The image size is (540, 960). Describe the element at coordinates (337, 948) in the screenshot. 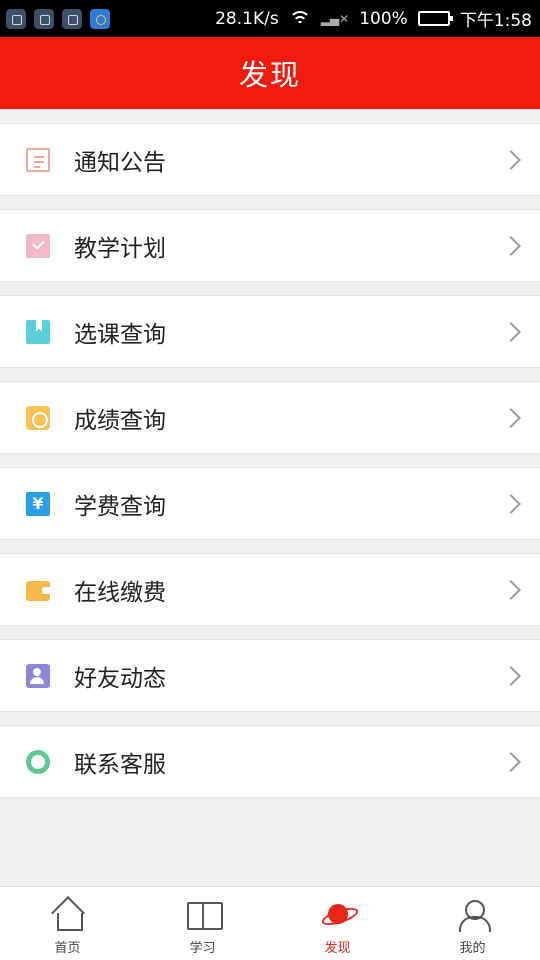

I see `nav-item-label: 发现` at that location.